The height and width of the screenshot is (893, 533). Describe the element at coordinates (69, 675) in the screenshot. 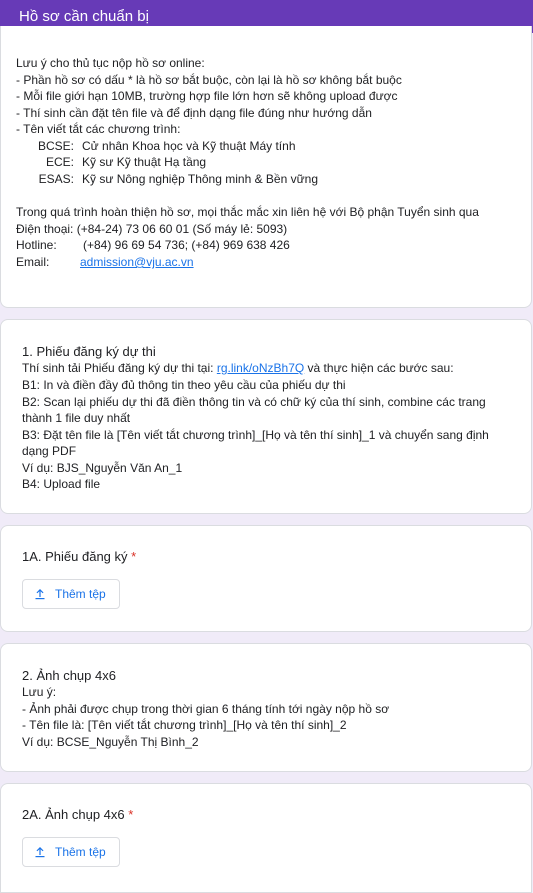

I see `section2-title: 2. Ảnh chụp 4x6` at that location.